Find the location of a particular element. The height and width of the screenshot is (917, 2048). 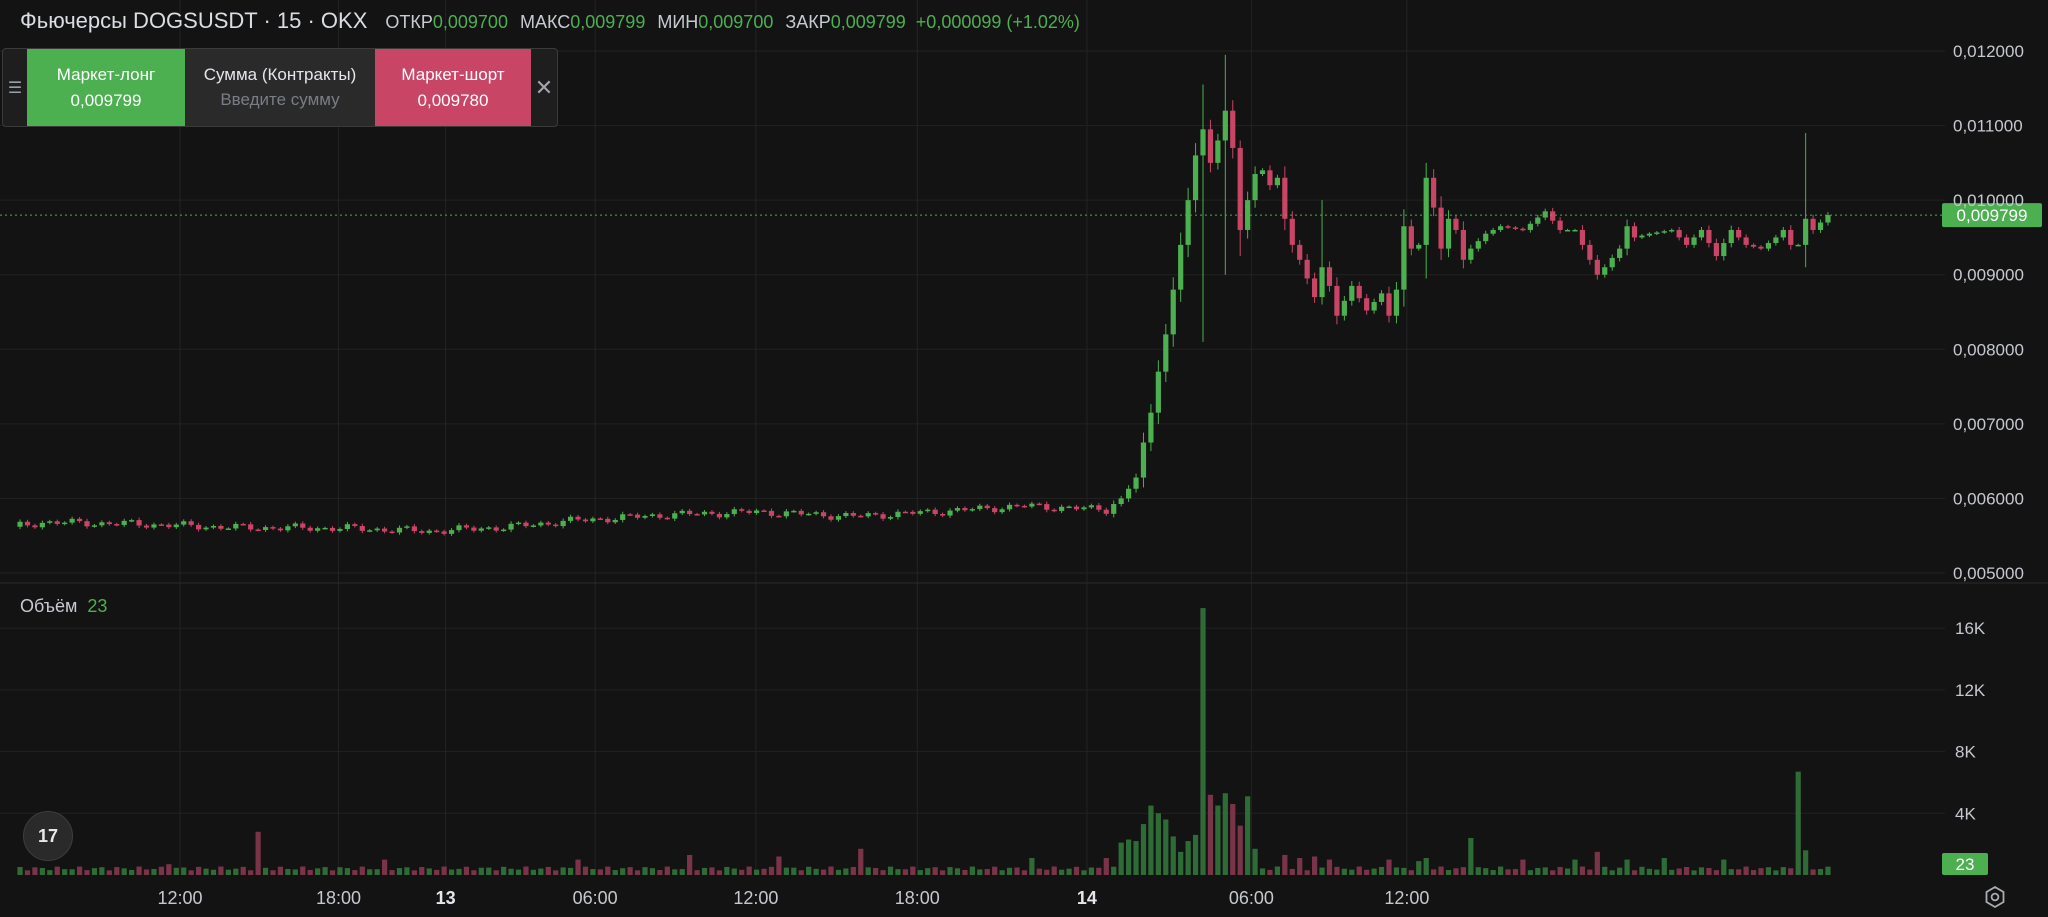

time-tick-label: 14 is located at coordinates (1087, 898).